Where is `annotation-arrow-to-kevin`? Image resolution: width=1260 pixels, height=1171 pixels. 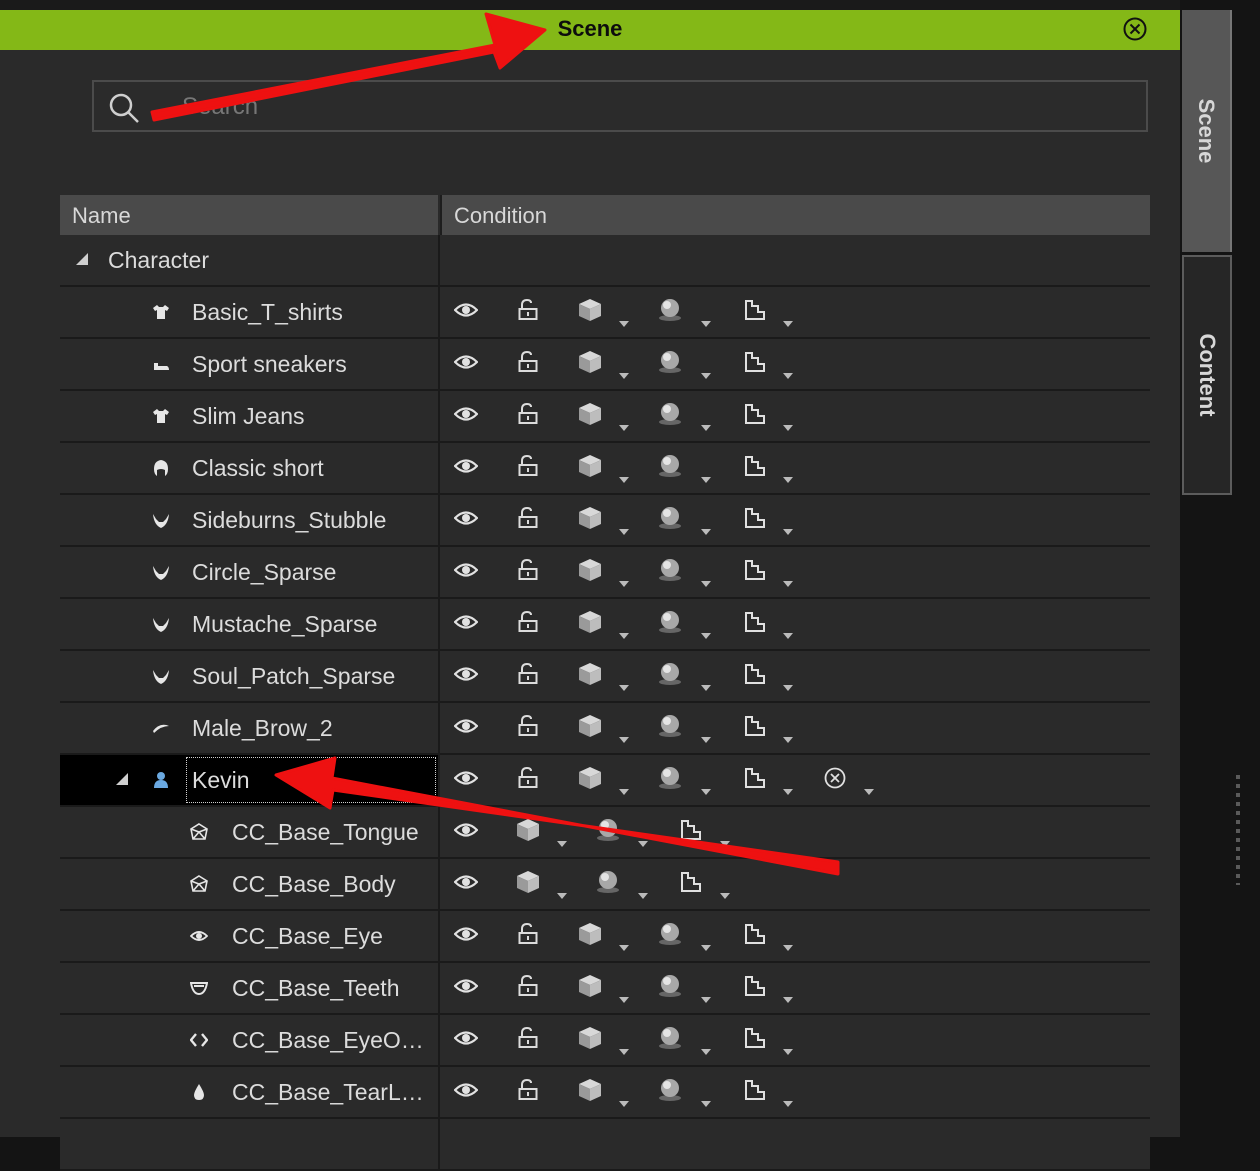 annotation-arrow-to-kevin is located at coordinates (557, 816).